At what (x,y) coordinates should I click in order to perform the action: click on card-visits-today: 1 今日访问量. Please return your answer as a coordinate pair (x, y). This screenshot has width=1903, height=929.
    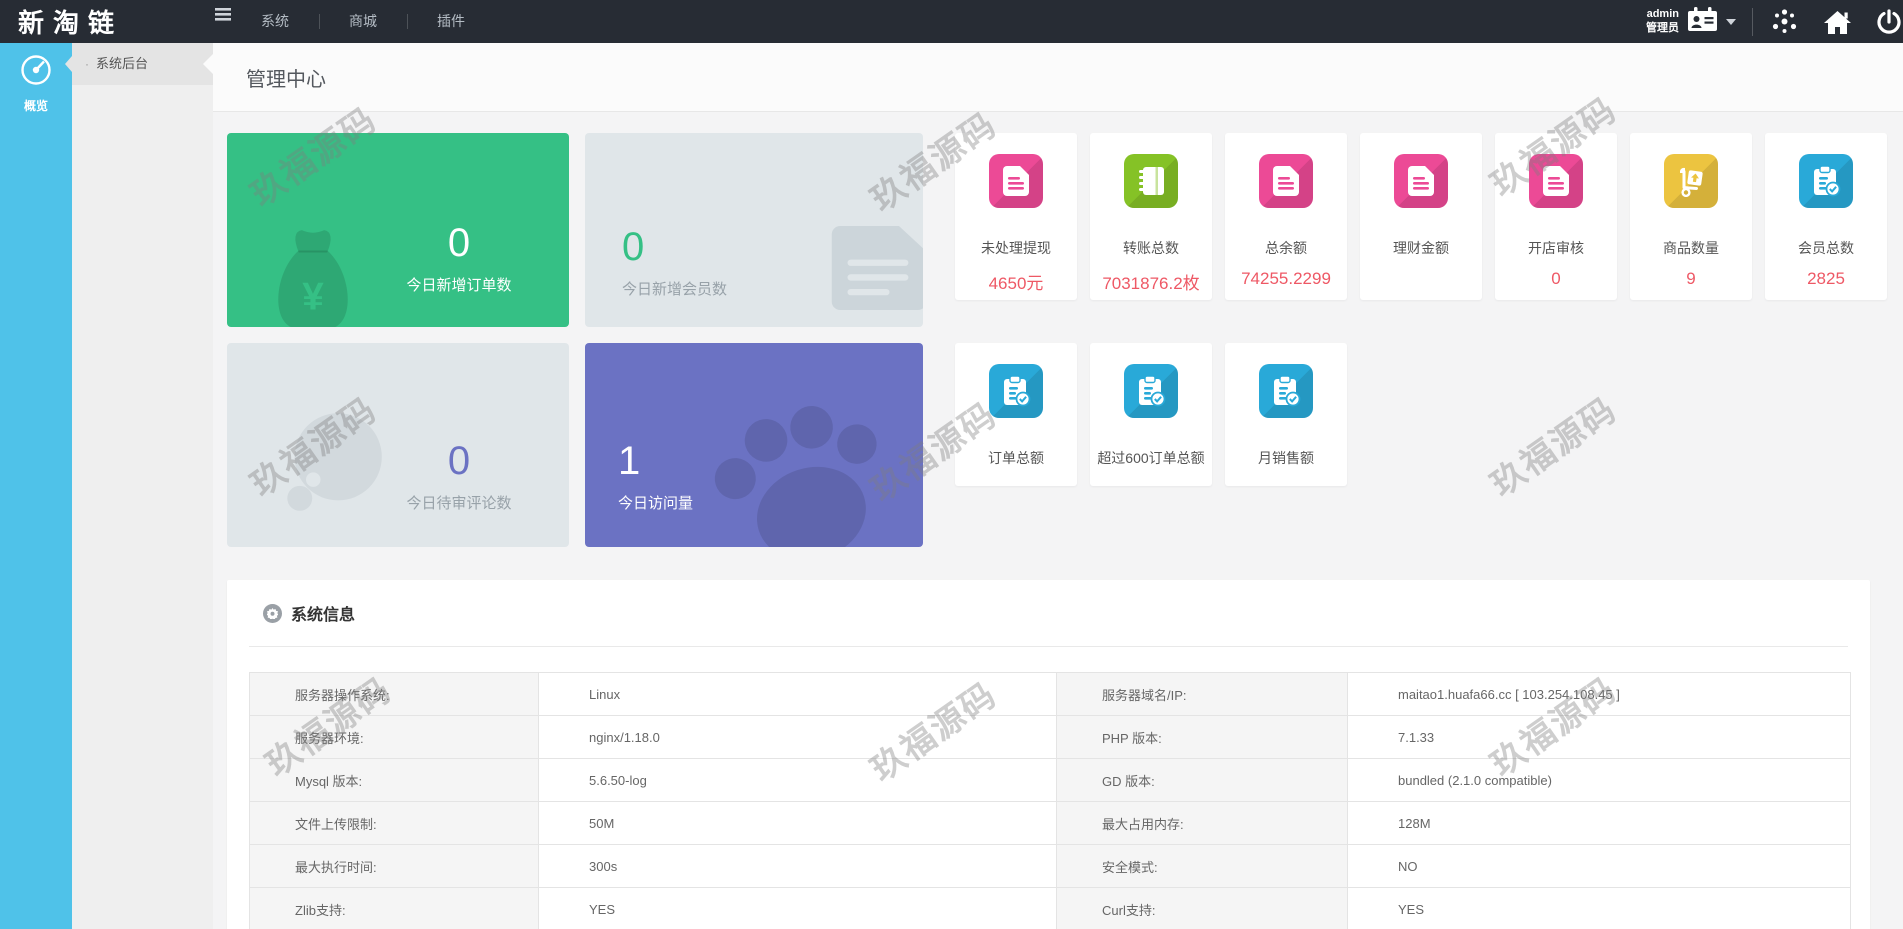
    Looking at the image, I should click on (754, 445).